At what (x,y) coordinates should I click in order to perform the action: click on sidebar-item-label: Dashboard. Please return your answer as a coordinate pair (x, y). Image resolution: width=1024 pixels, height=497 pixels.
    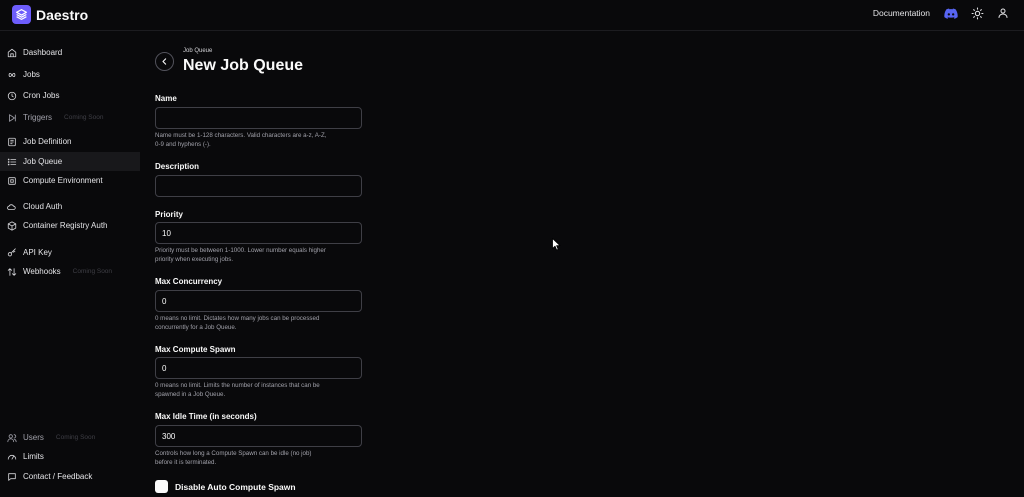
    Looking at the image, I should click on (43, 52).